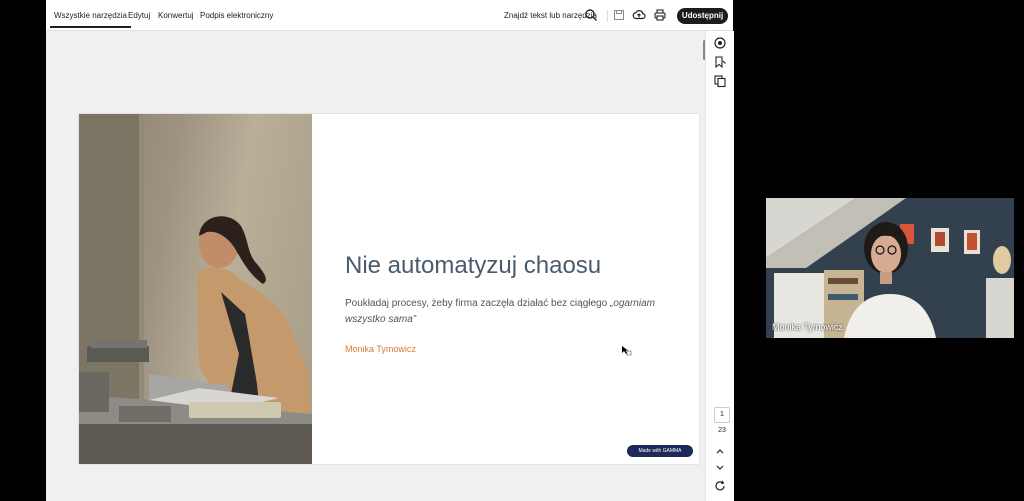  Describe the element at coordinates (720, 43) in the screenshot. I see `ai-assistant-icon` at that location.